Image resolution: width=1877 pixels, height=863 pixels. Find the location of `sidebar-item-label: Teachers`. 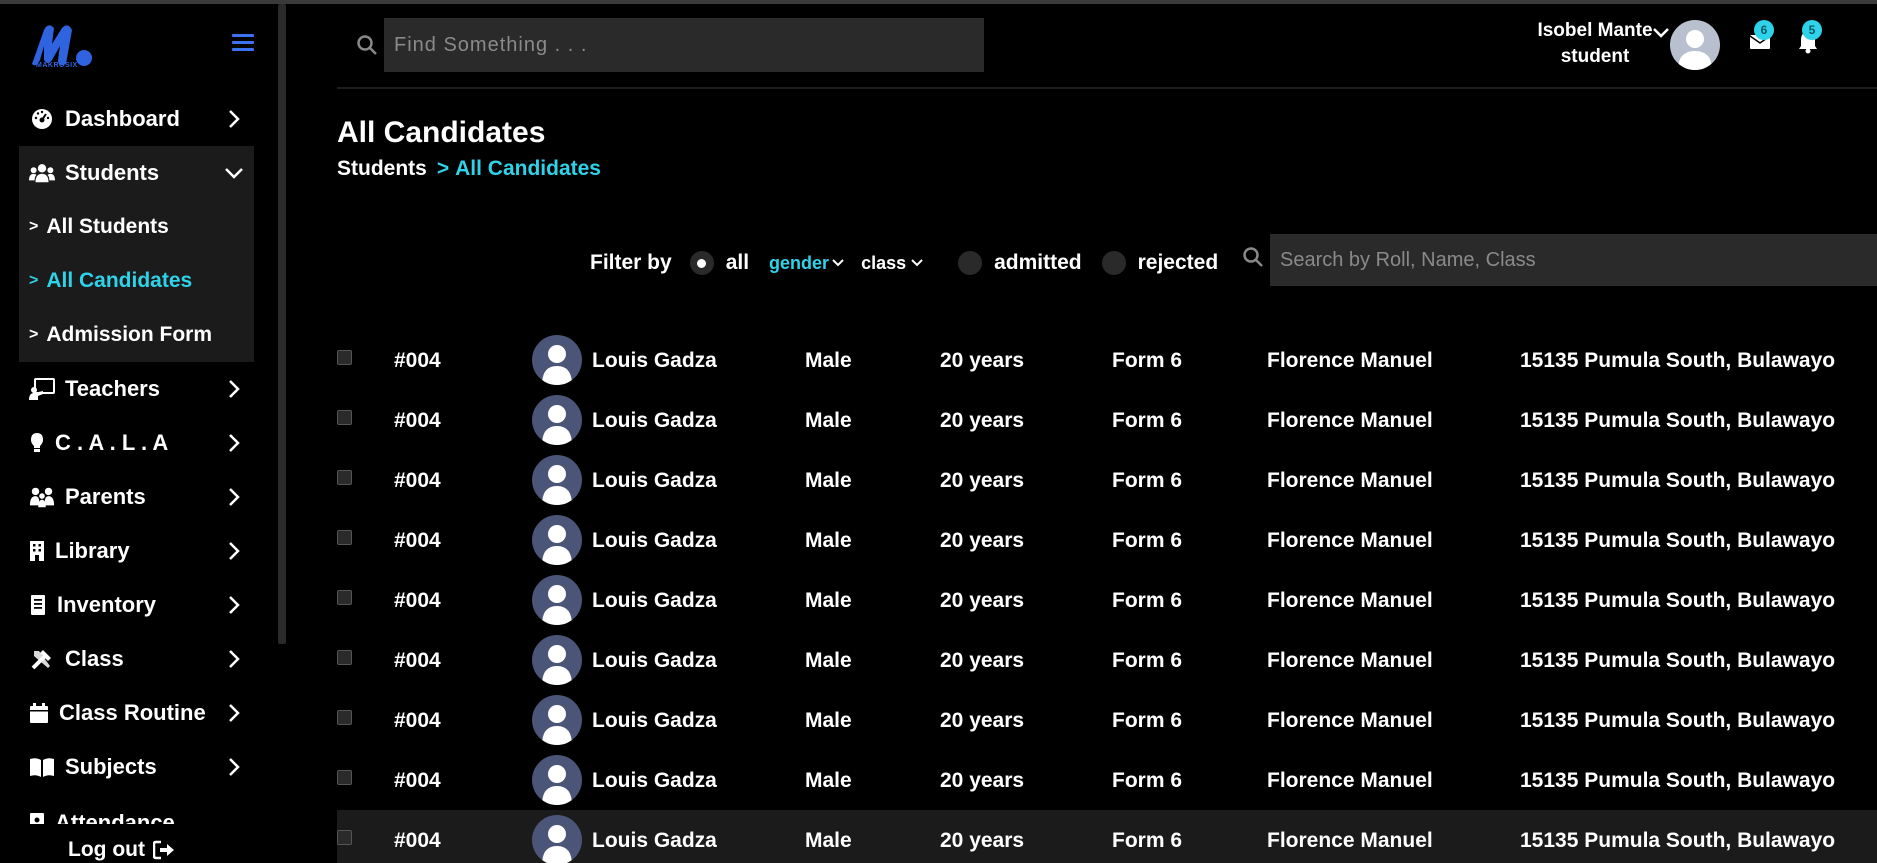

sidebar-item-label: Teachers is located at coordinates (112, 388).